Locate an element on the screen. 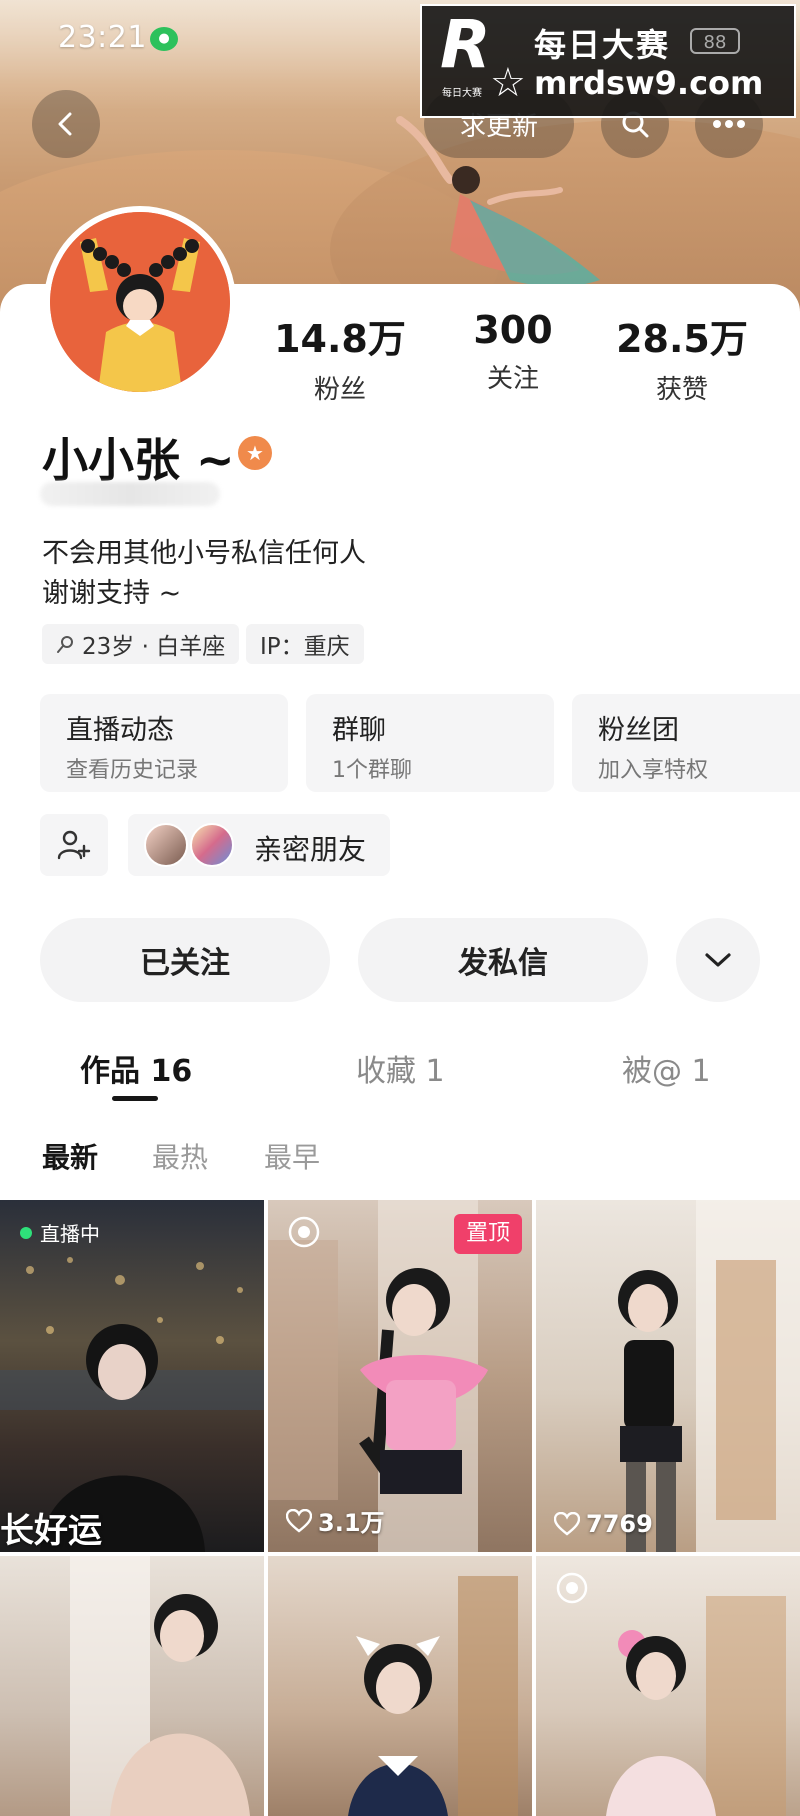 The width and height of the screenshot is (800, 1816). cartoon-avatar-icon is located at coordinates (140, 302).